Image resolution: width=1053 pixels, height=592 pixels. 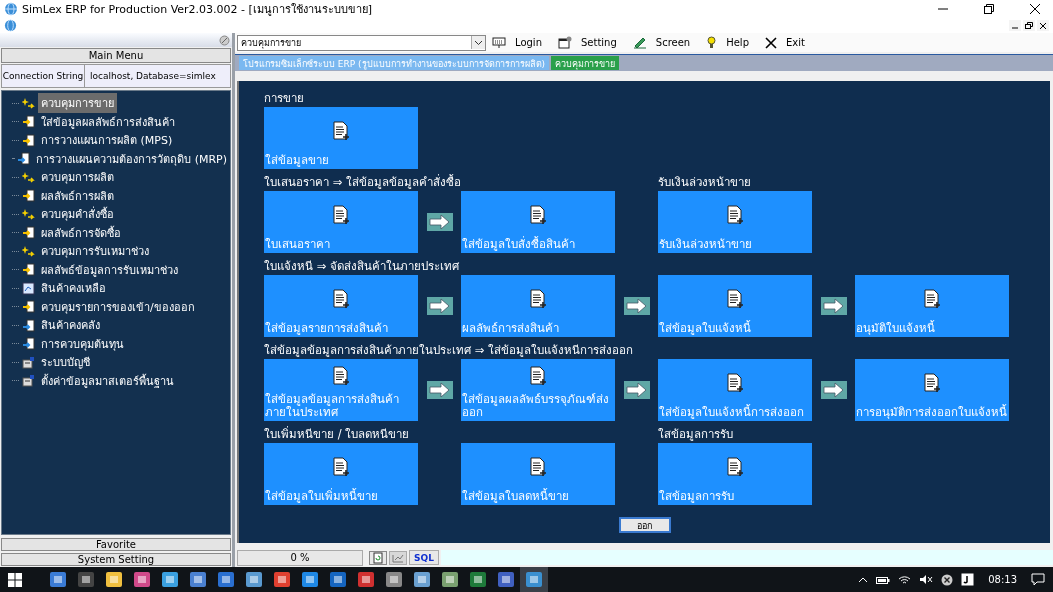 What do you see at coordinates (107, 380) in the screenshot?
I see `menu-item: ตั้งค่าข้อมูลมาสเตอร์พื้นฐาน` at bounding box center [107, 380].